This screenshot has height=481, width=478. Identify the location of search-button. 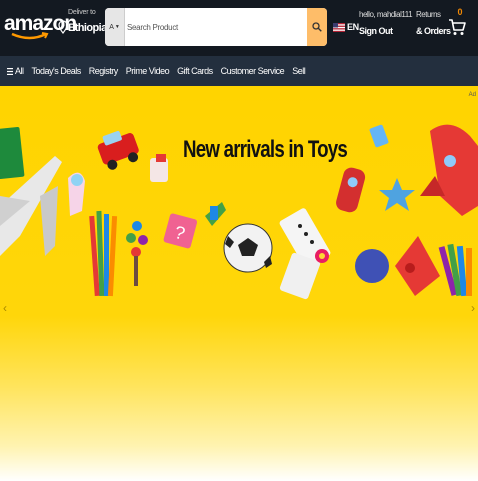
(317, 27).